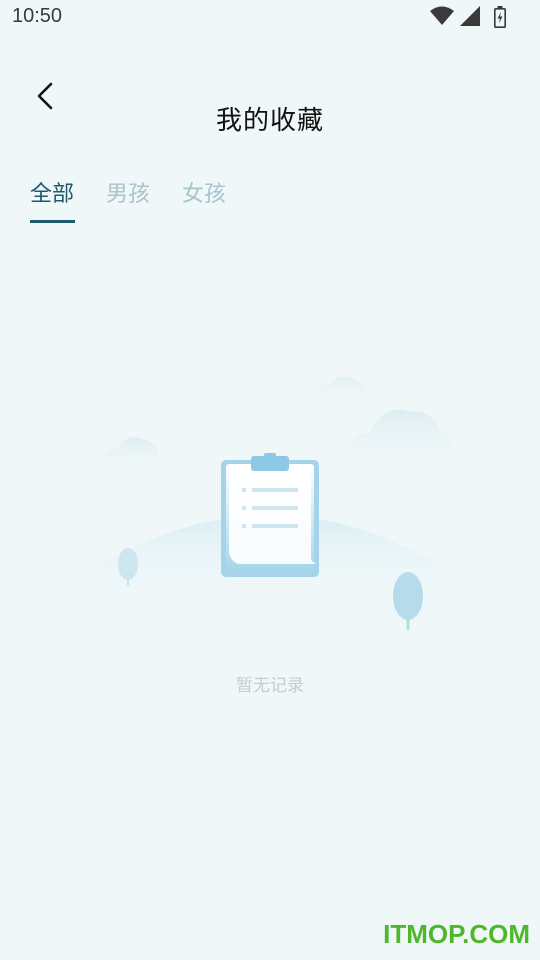  Describe the element at coordinates (470, 16) in the screenshot. I see `signal-icon` at that location.